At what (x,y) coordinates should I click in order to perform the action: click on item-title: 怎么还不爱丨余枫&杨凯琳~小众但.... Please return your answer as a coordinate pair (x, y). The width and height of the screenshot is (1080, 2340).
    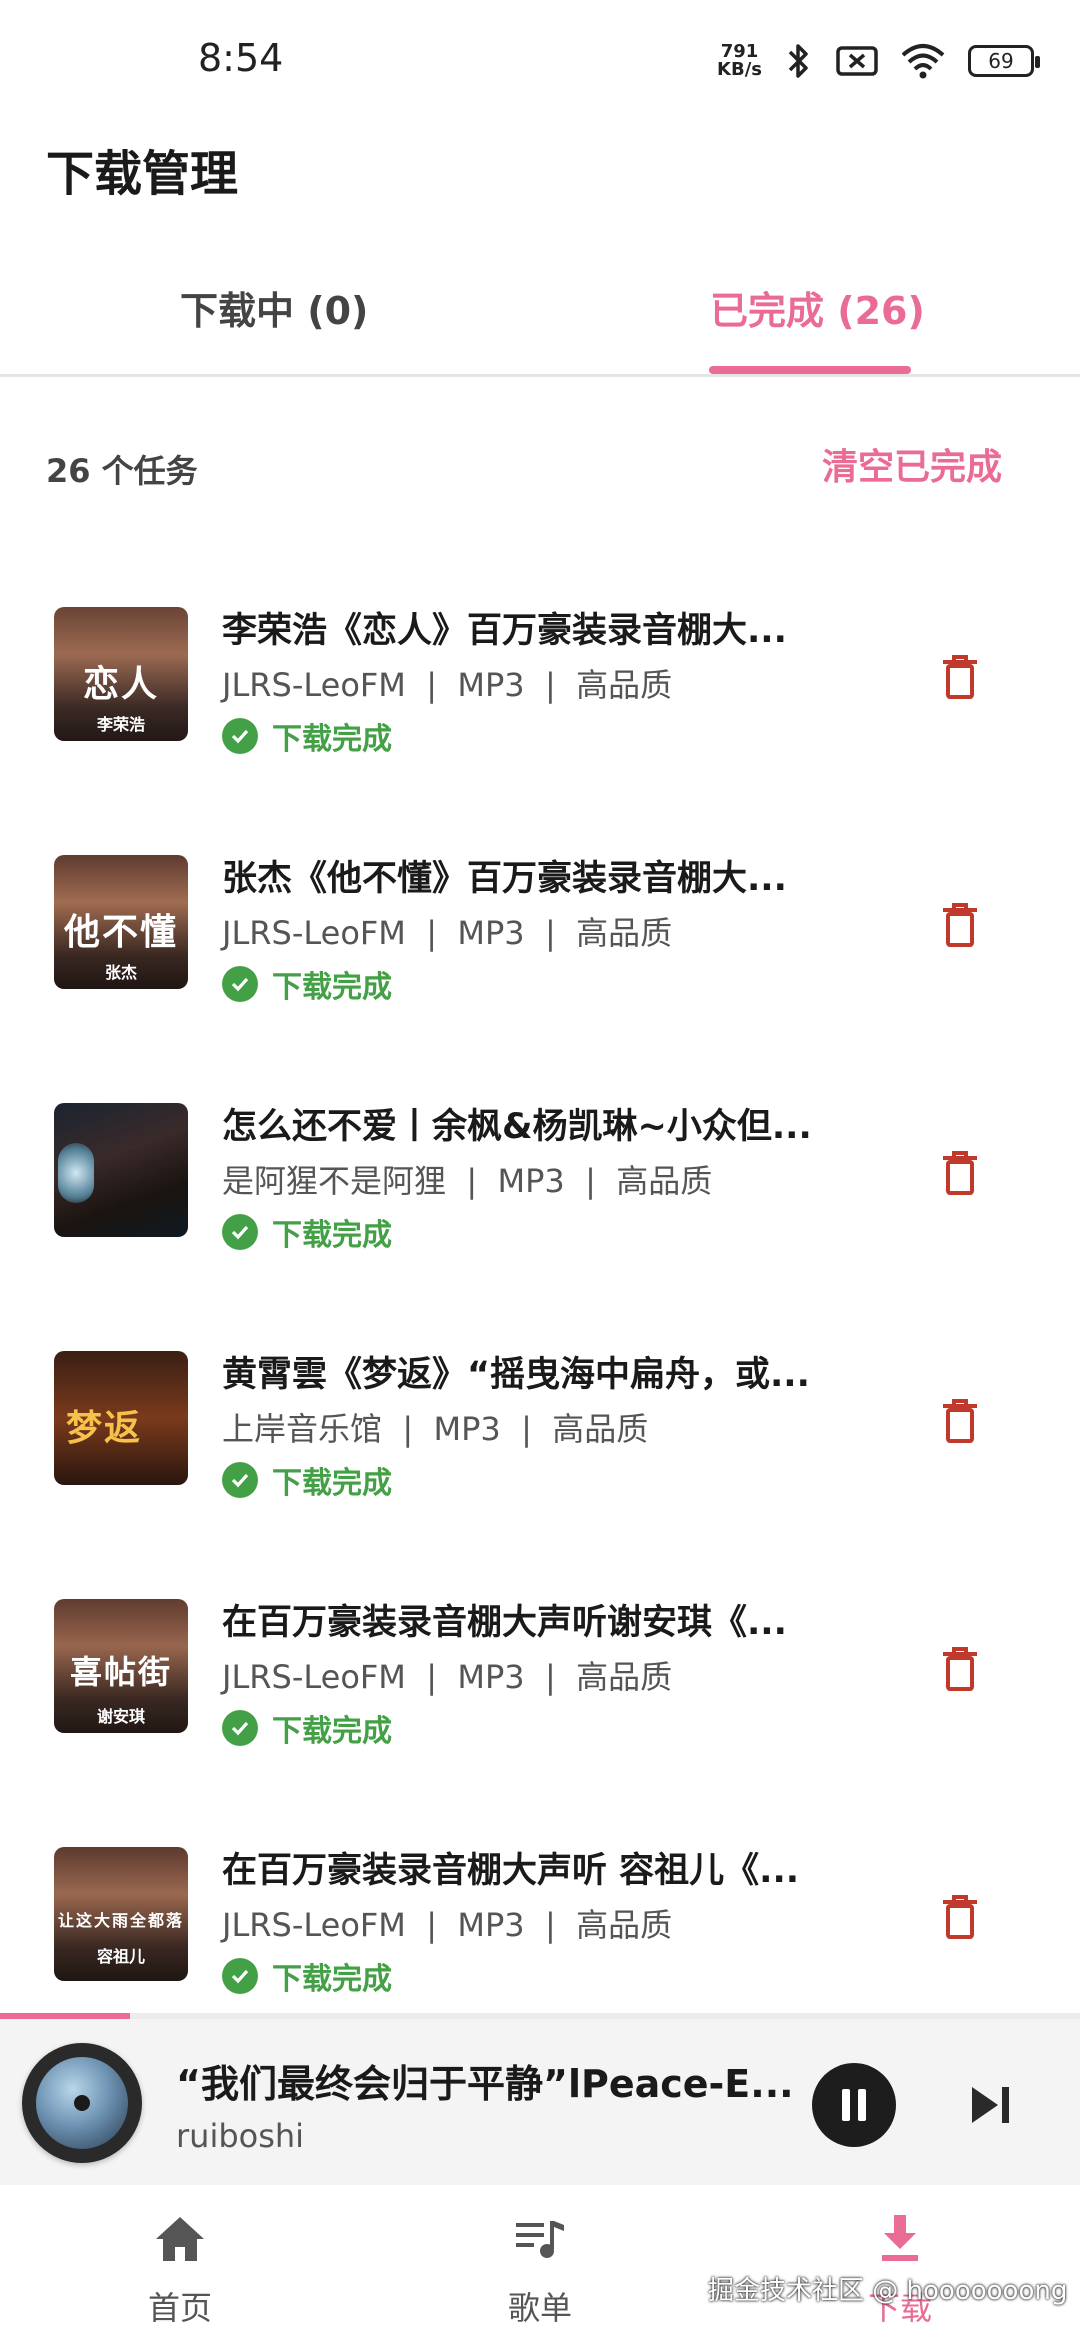
    Looking at the image, I should click on (517, 1127).